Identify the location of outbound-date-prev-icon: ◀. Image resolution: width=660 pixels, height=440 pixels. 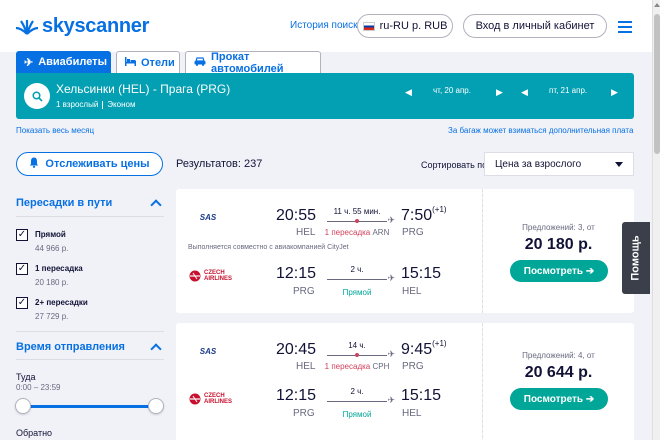
(408, 92).